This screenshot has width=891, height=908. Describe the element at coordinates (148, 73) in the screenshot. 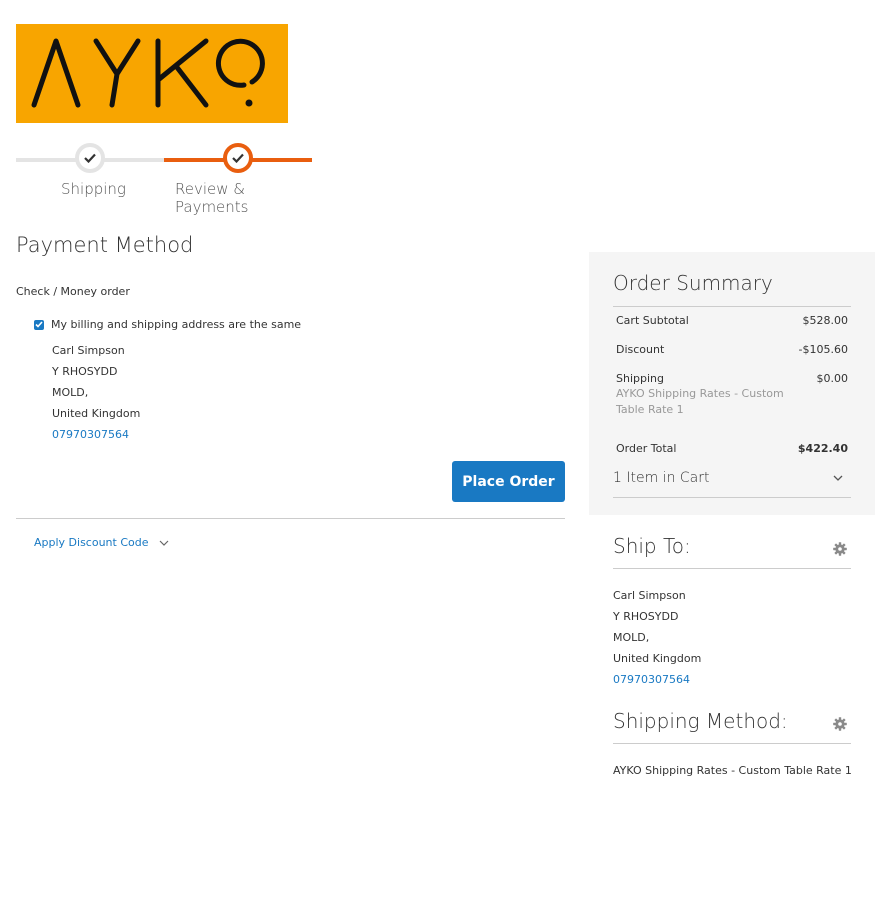

I see `logo-wordmark` at that location.